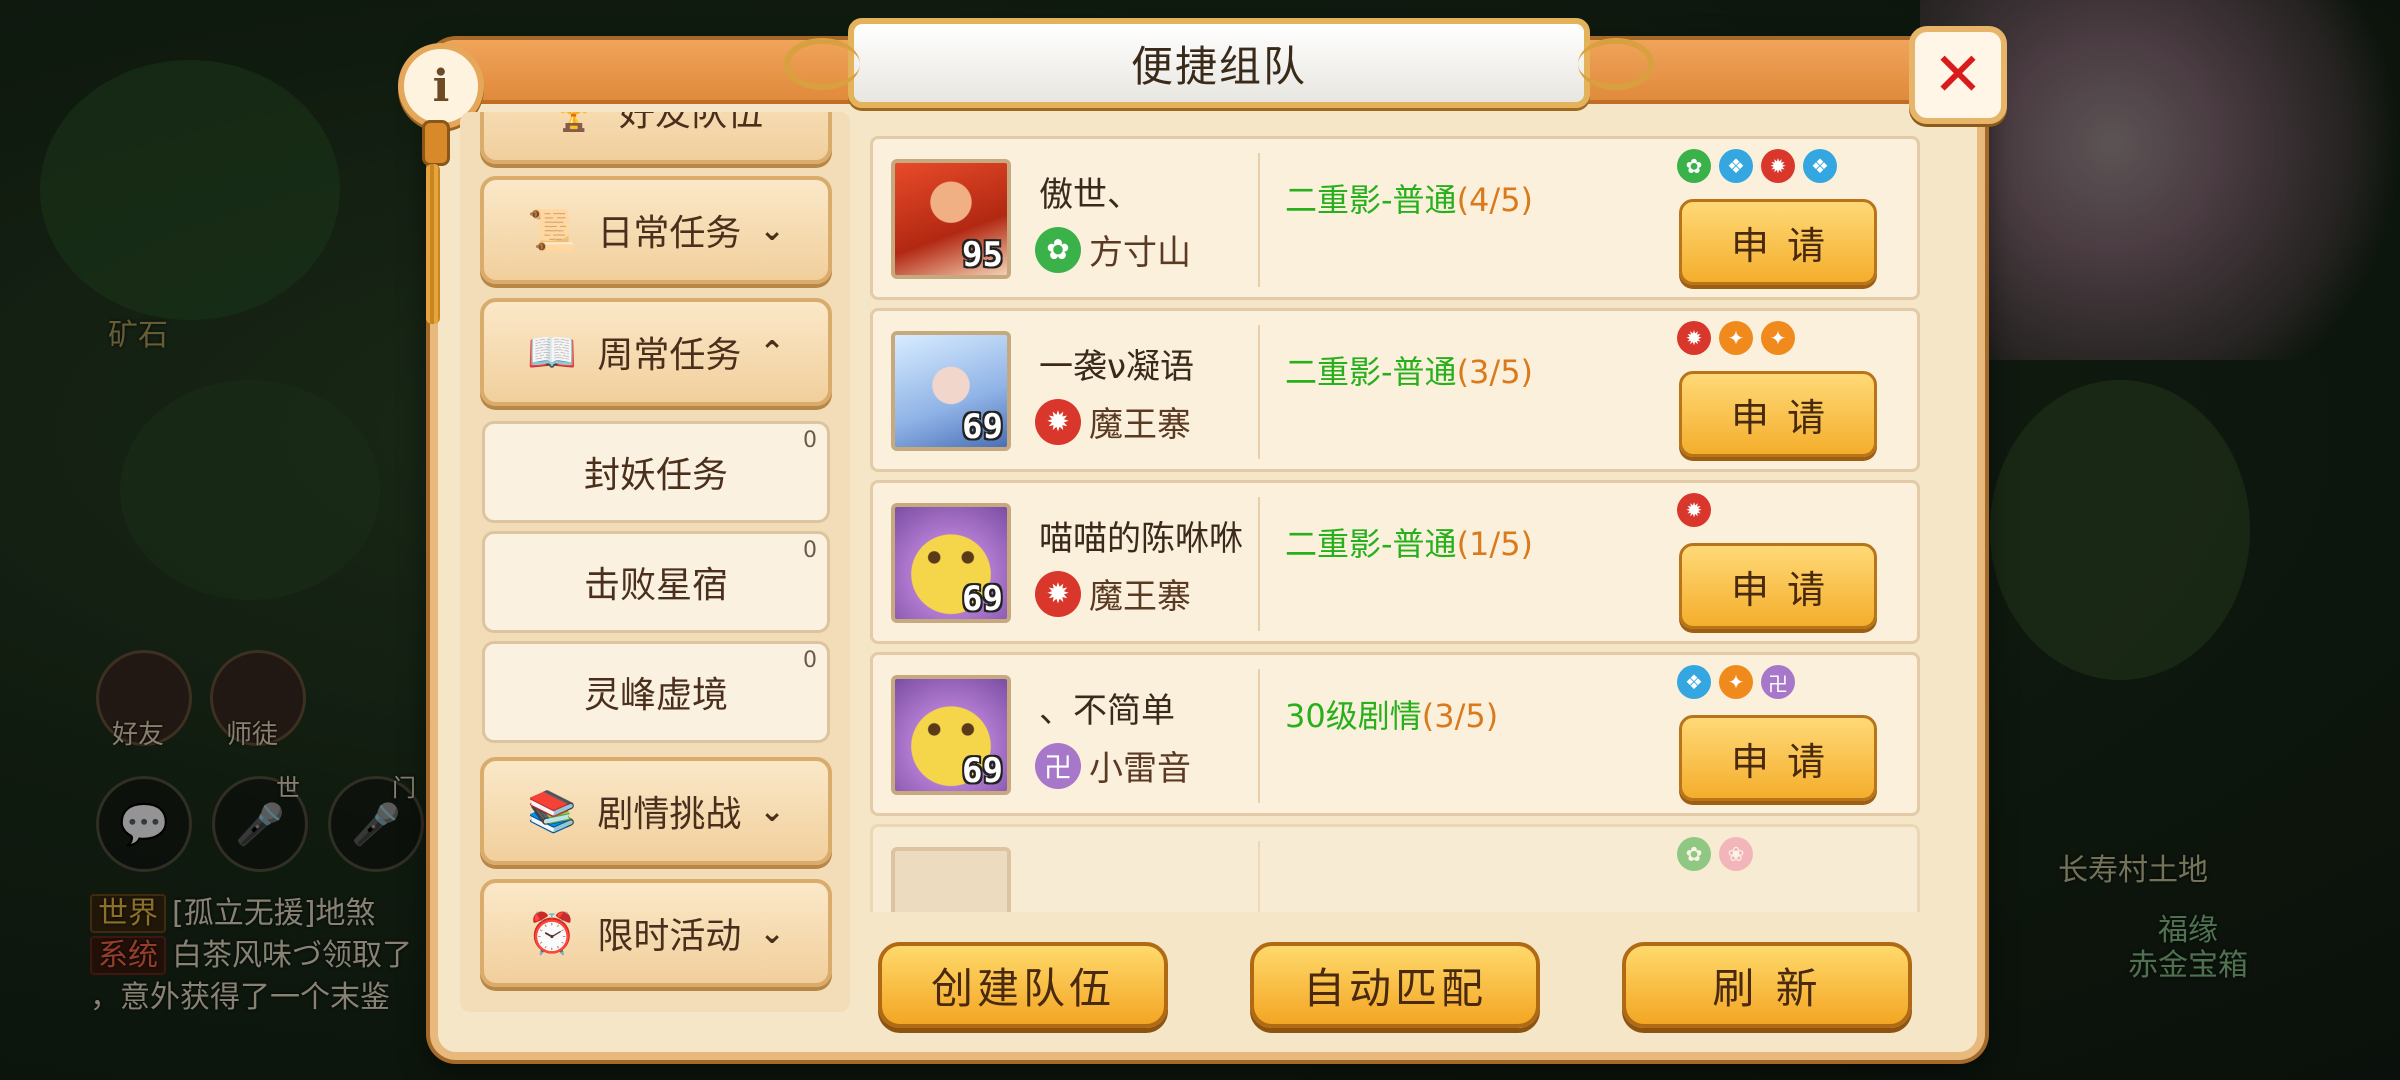 This screenshot has height=1080, width=2400. I want to click on sidebar-item-story-challenge: 📚 剧情挑战 ⌄, so click(656, 811).